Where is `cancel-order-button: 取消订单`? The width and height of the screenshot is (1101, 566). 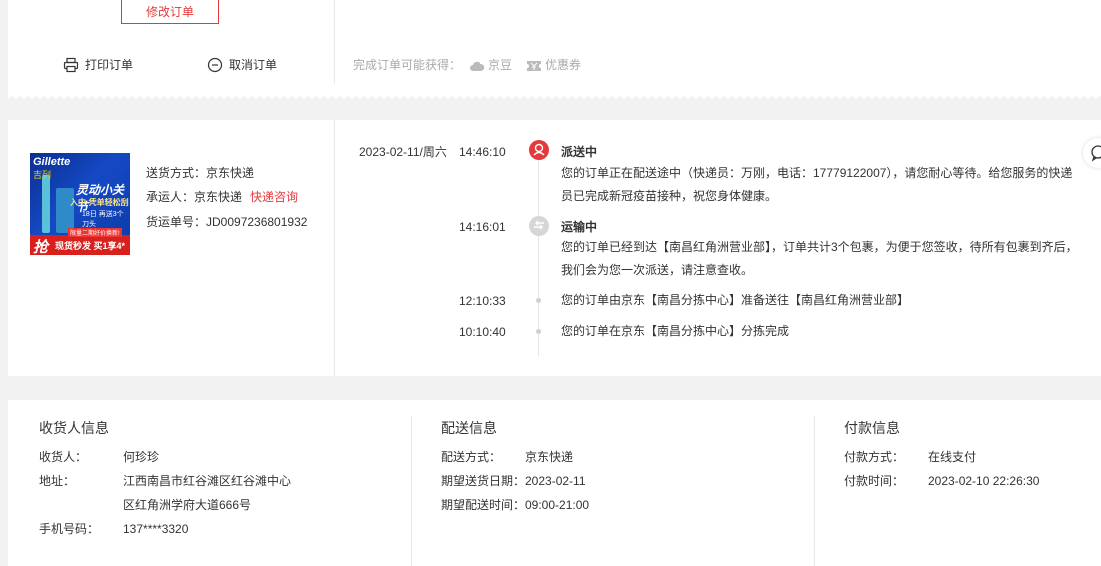 cancel-order-button: 取消订单 is located at coordinates (247, 65).